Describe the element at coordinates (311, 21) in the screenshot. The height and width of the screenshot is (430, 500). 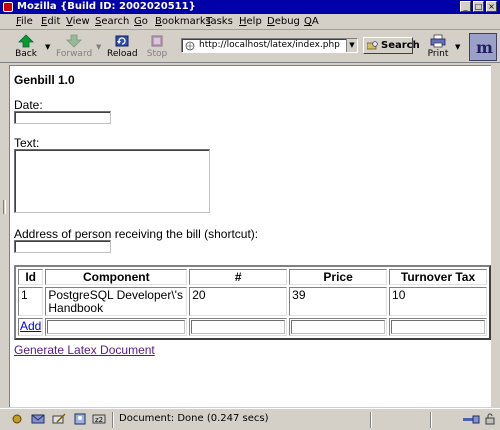
I see `menu-qa: QA` at that location.